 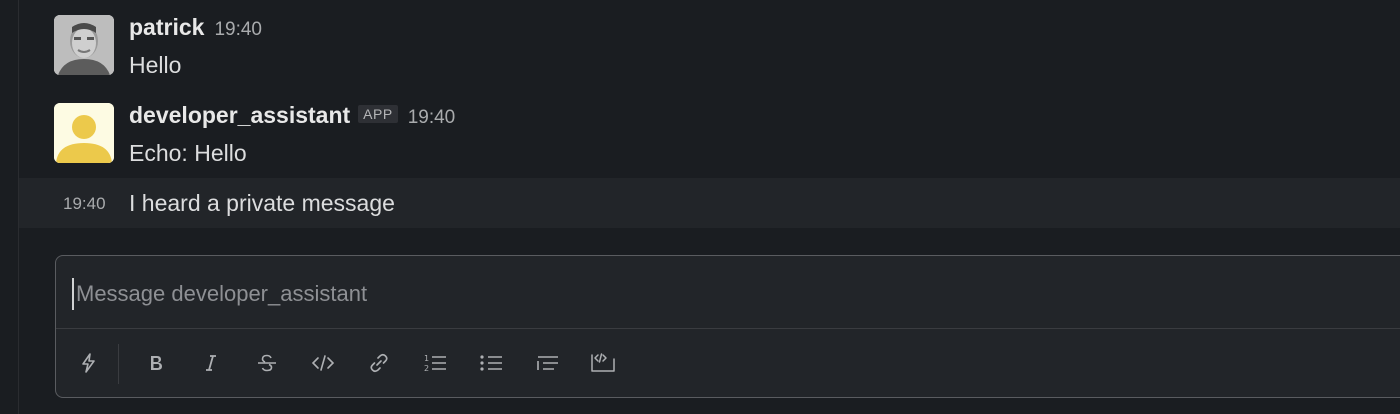 What do you see at coordinates (379, 363) in the screenshot?
I see `link-icon` at bounding box center [379, 363].